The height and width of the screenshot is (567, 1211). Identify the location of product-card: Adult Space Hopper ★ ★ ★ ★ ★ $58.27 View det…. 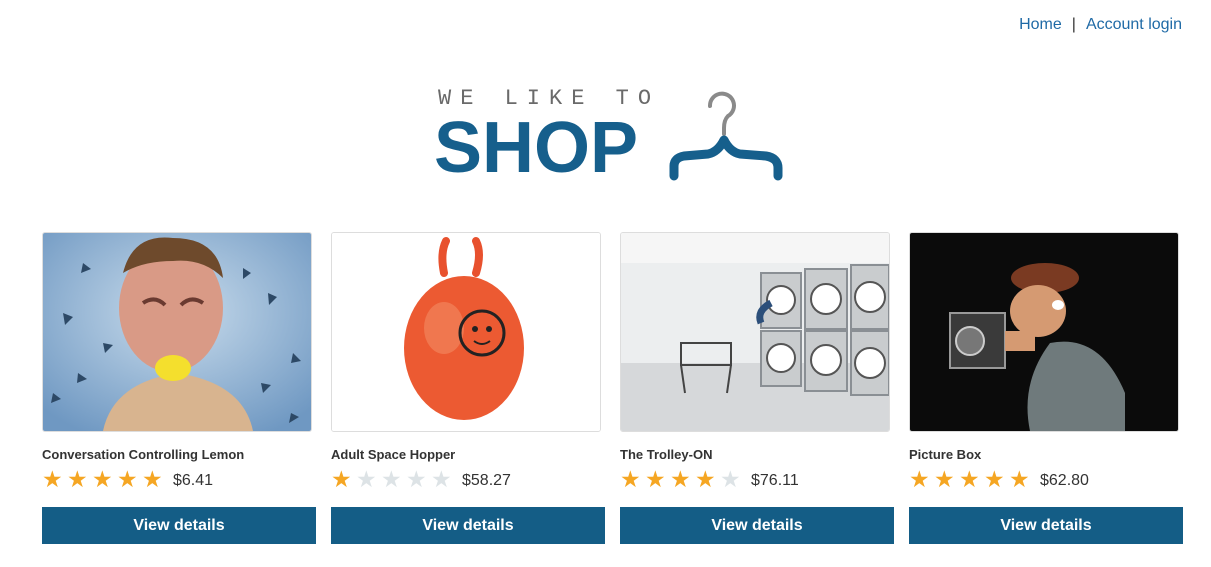
(468, 388).